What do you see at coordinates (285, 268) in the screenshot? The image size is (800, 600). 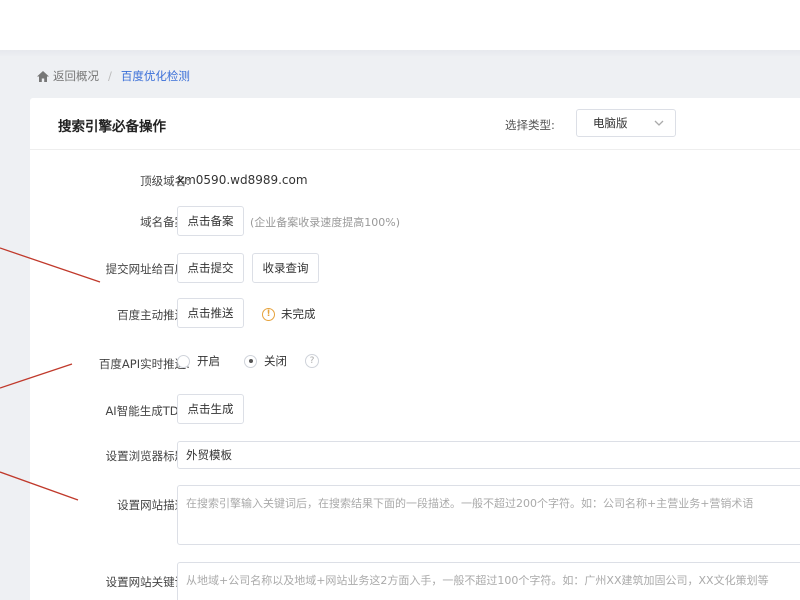 I see `index-query-button: 收录查询` at bounding box center [285, 268].